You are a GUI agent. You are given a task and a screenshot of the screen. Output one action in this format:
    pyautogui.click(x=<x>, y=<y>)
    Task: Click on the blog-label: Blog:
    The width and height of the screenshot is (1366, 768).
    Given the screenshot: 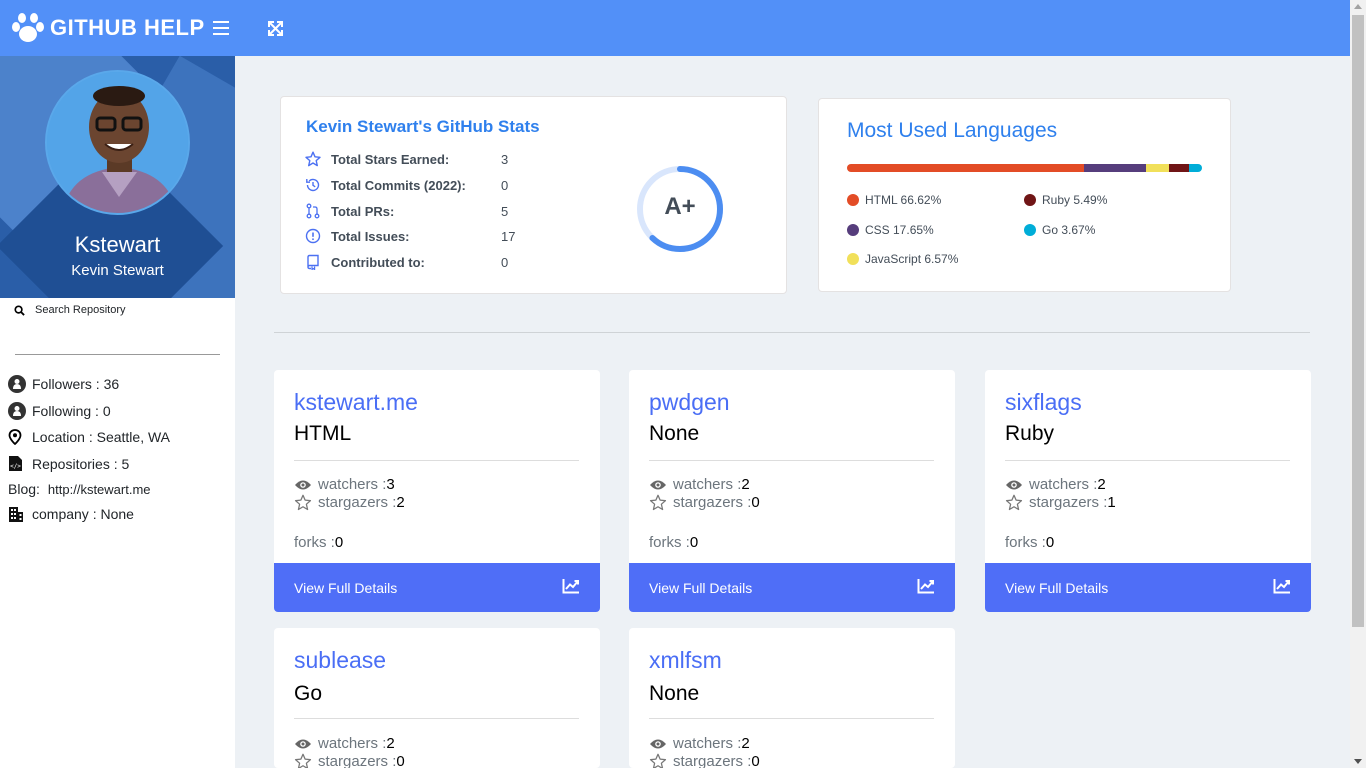 What is the action you would take?
    pyautogui.click(x=24, y=489)
    